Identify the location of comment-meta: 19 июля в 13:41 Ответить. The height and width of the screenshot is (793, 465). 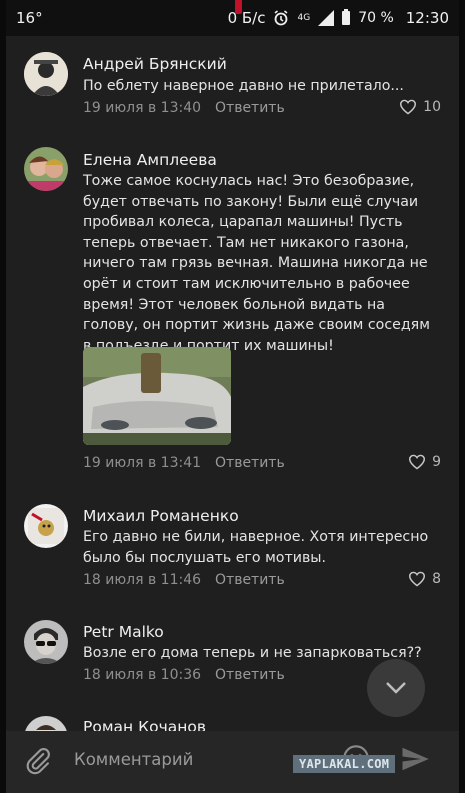
(184, 463).